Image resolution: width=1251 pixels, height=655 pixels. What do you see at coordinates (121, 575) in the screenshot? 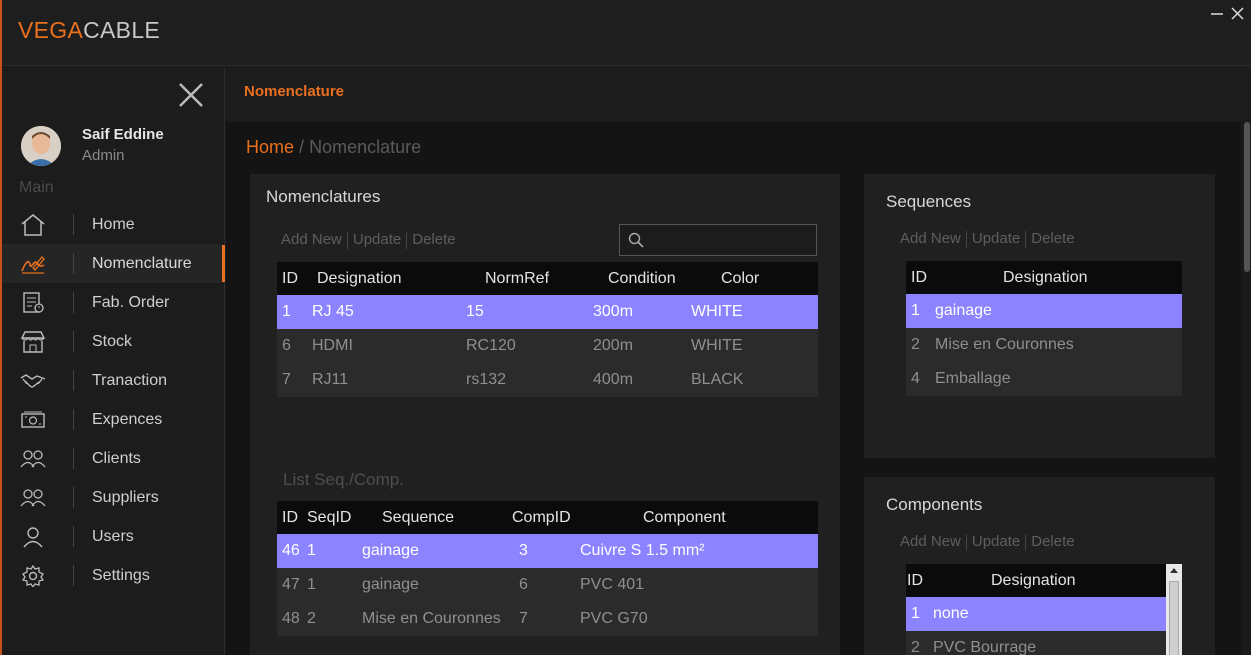
I see `sidebar-item-label: Settings` at bounding box center [121, 575].